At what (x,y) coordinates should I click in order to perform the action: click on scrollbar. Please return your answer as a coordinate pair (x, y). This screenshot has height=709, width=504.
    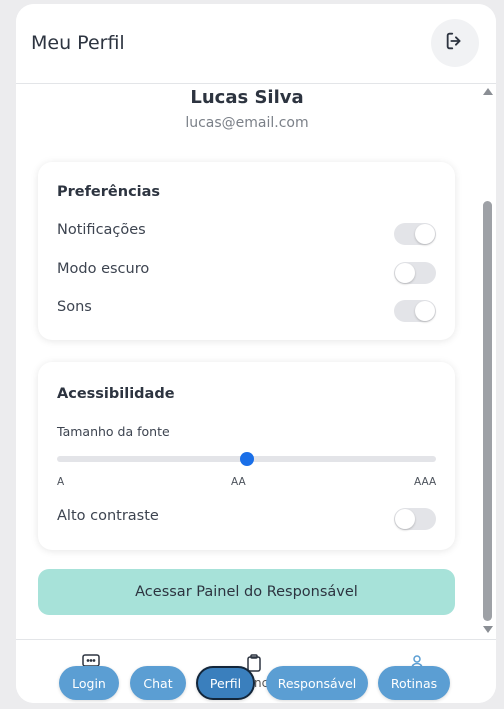
    Looking at the image, I should click on (488, 361).